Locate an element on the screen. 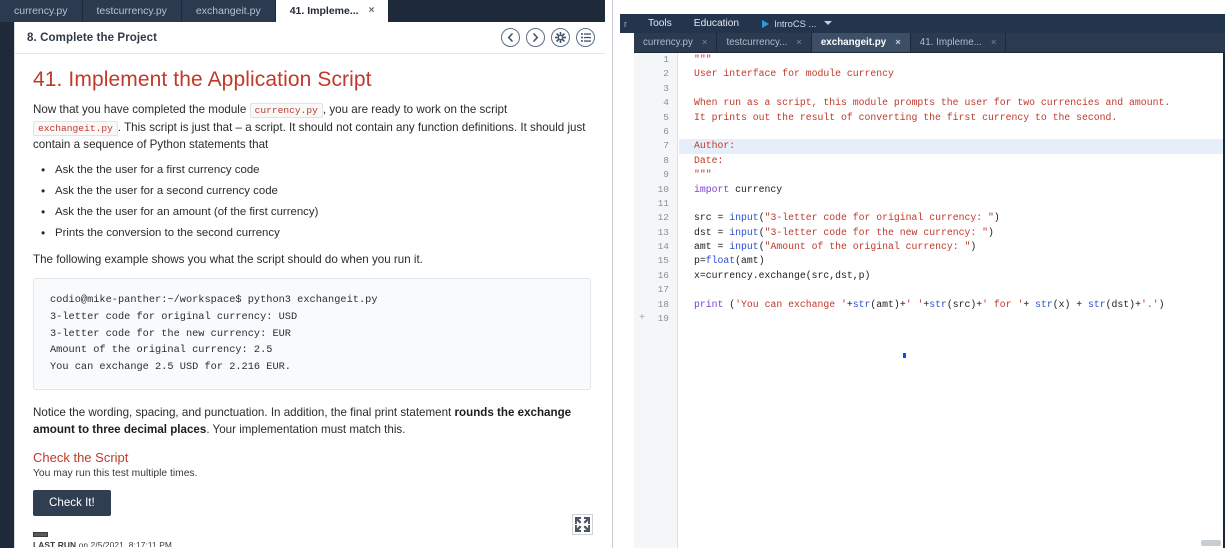  code-token: x=currency.exchange(src,dst,p) is located at coordinates (782, 275).